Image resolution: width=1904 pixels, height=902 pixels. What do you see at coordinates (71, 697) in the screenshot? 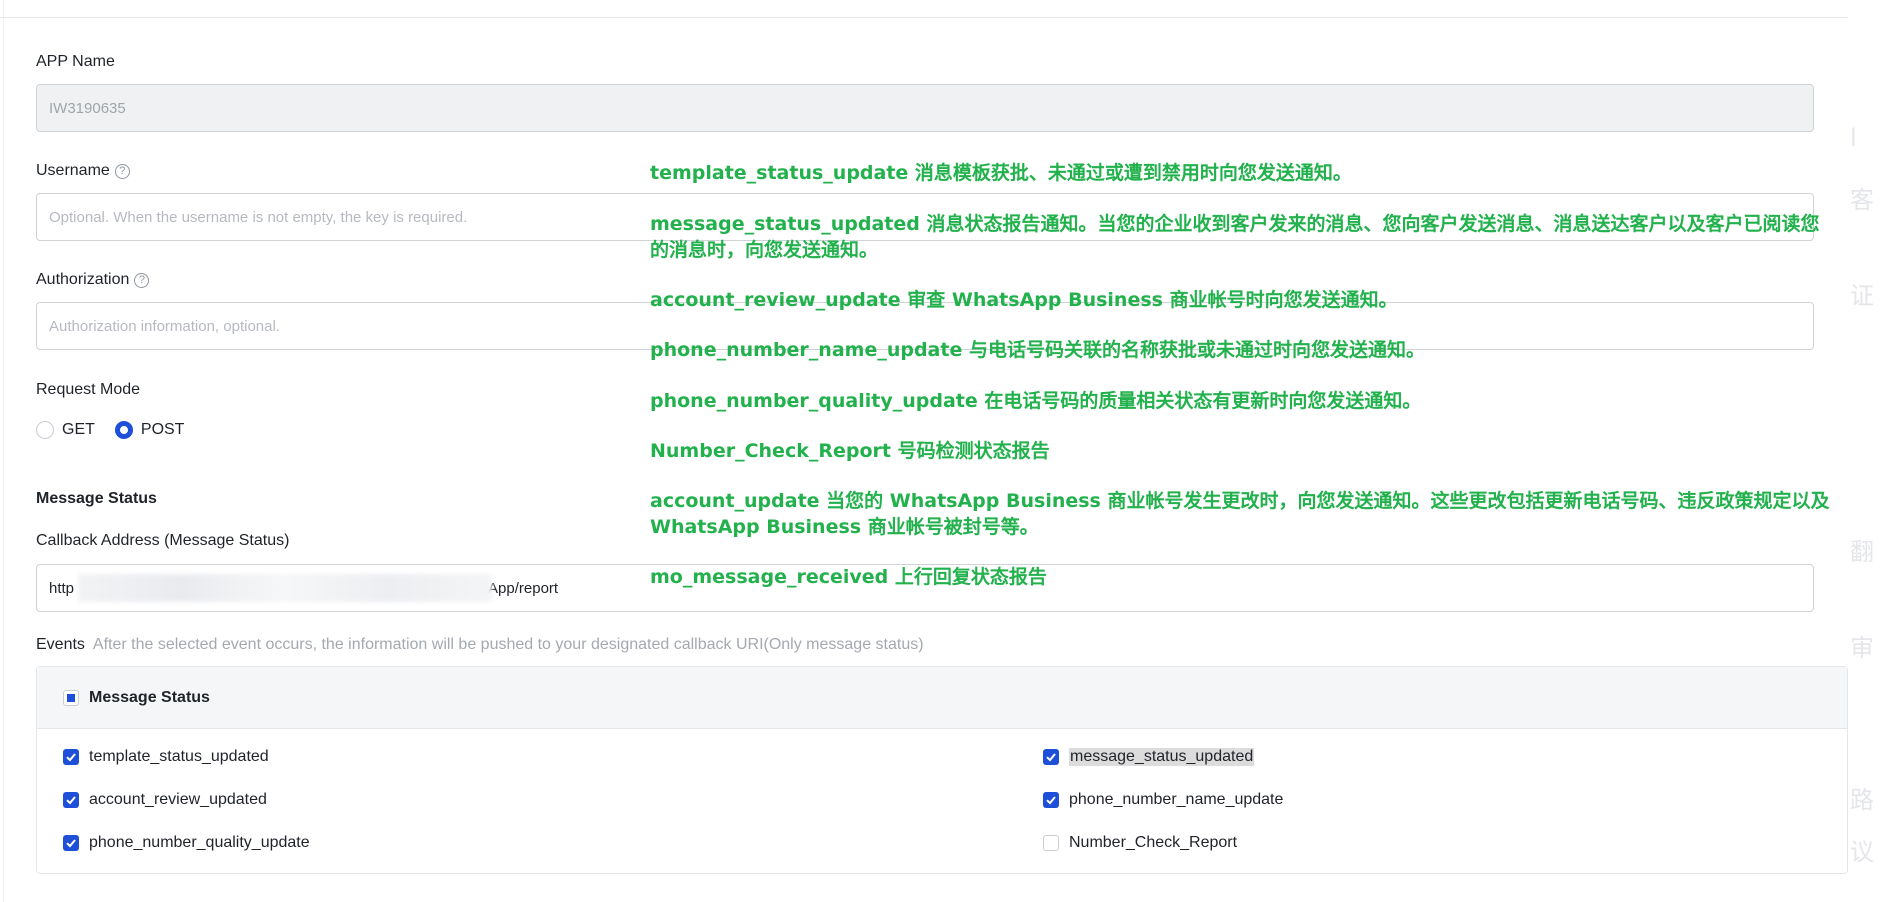
I see `group-checkbox-indeterminate` at bounding box center [71, 697].